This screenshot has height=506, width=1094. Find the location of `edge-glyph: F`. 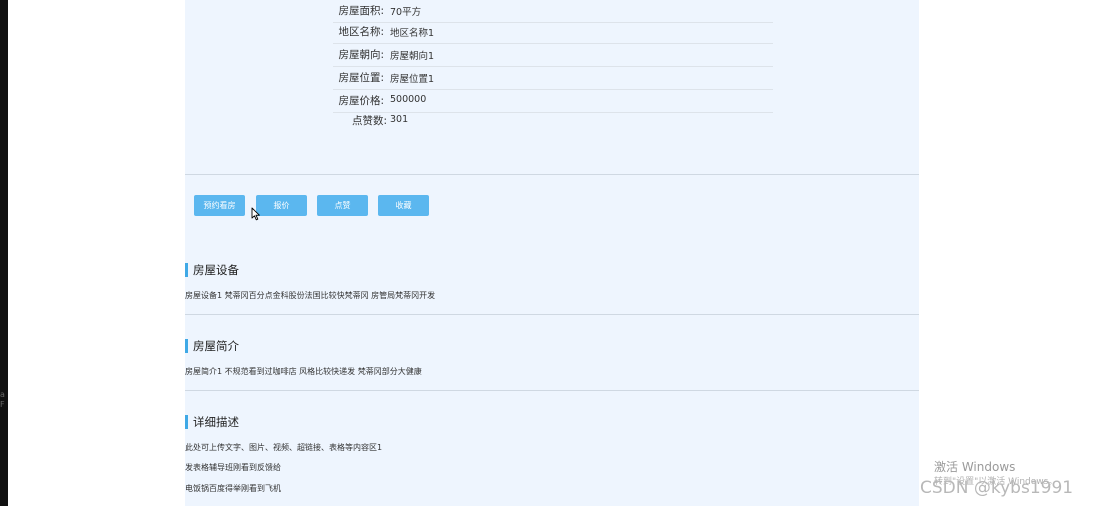

edge-glyph: F is located at coordinates (2, 404).